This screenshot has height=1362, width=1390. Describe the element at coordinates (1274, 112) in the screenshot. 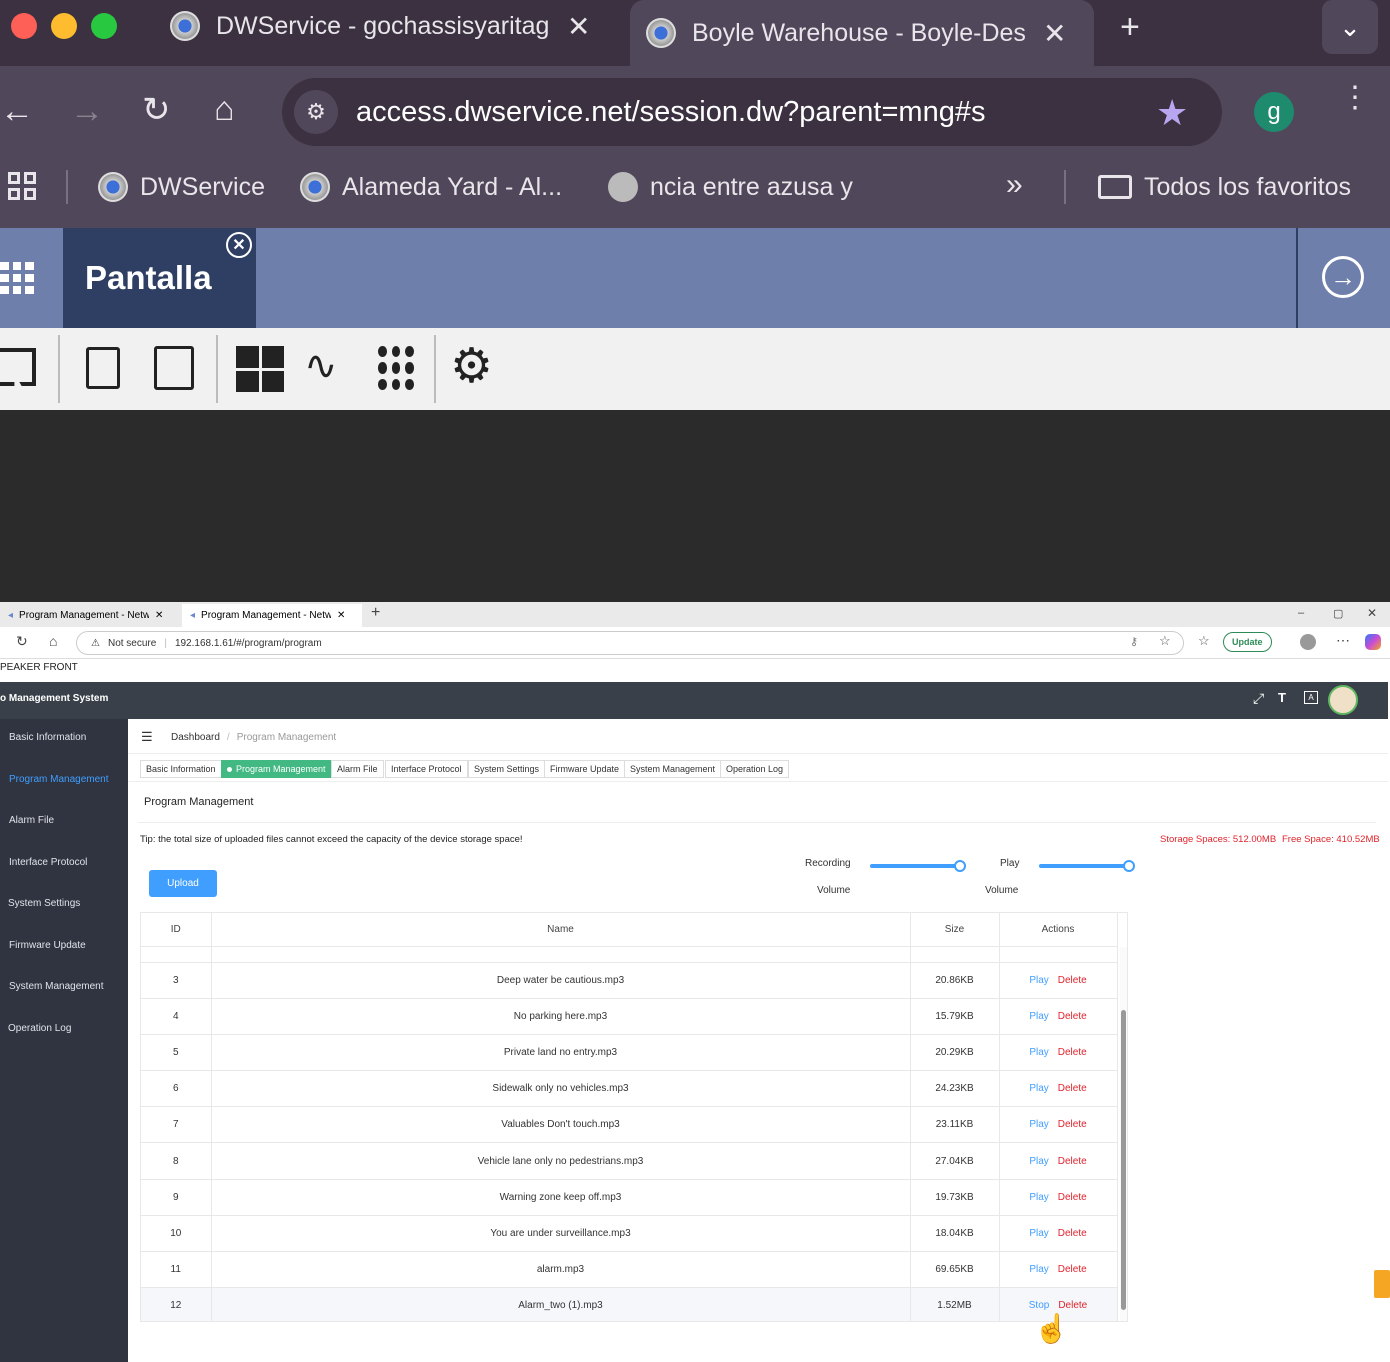

I see `profile-avatar: g` at that location.